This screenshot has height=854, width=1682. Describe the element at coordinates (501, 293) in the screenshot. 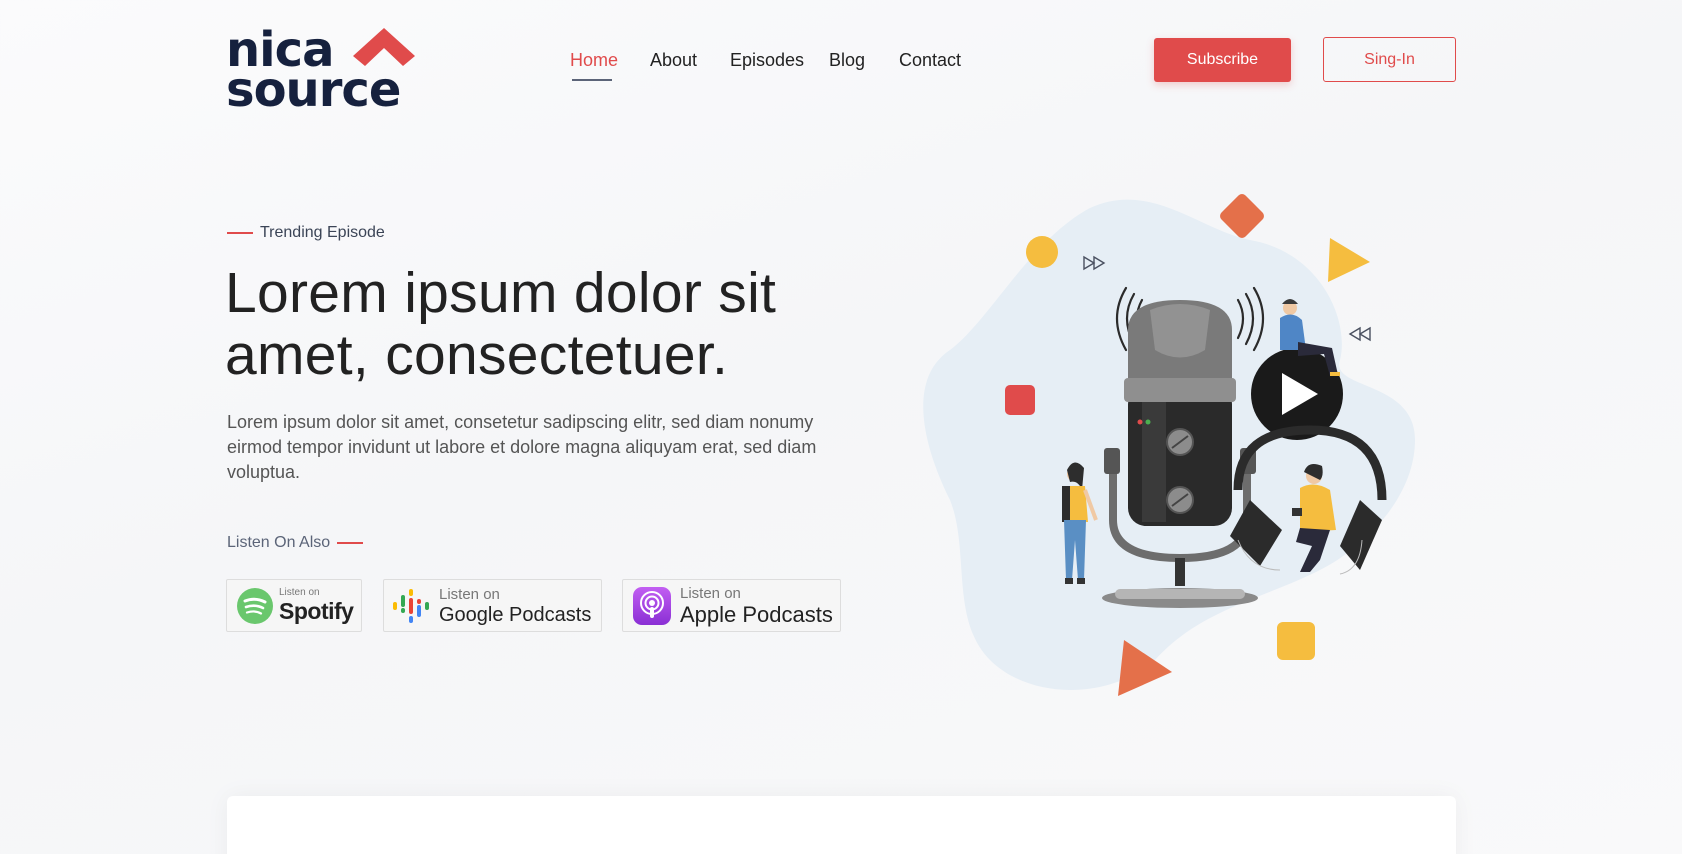

I see `headline-line-1: Lorem ipsum dolor sit` at that location.